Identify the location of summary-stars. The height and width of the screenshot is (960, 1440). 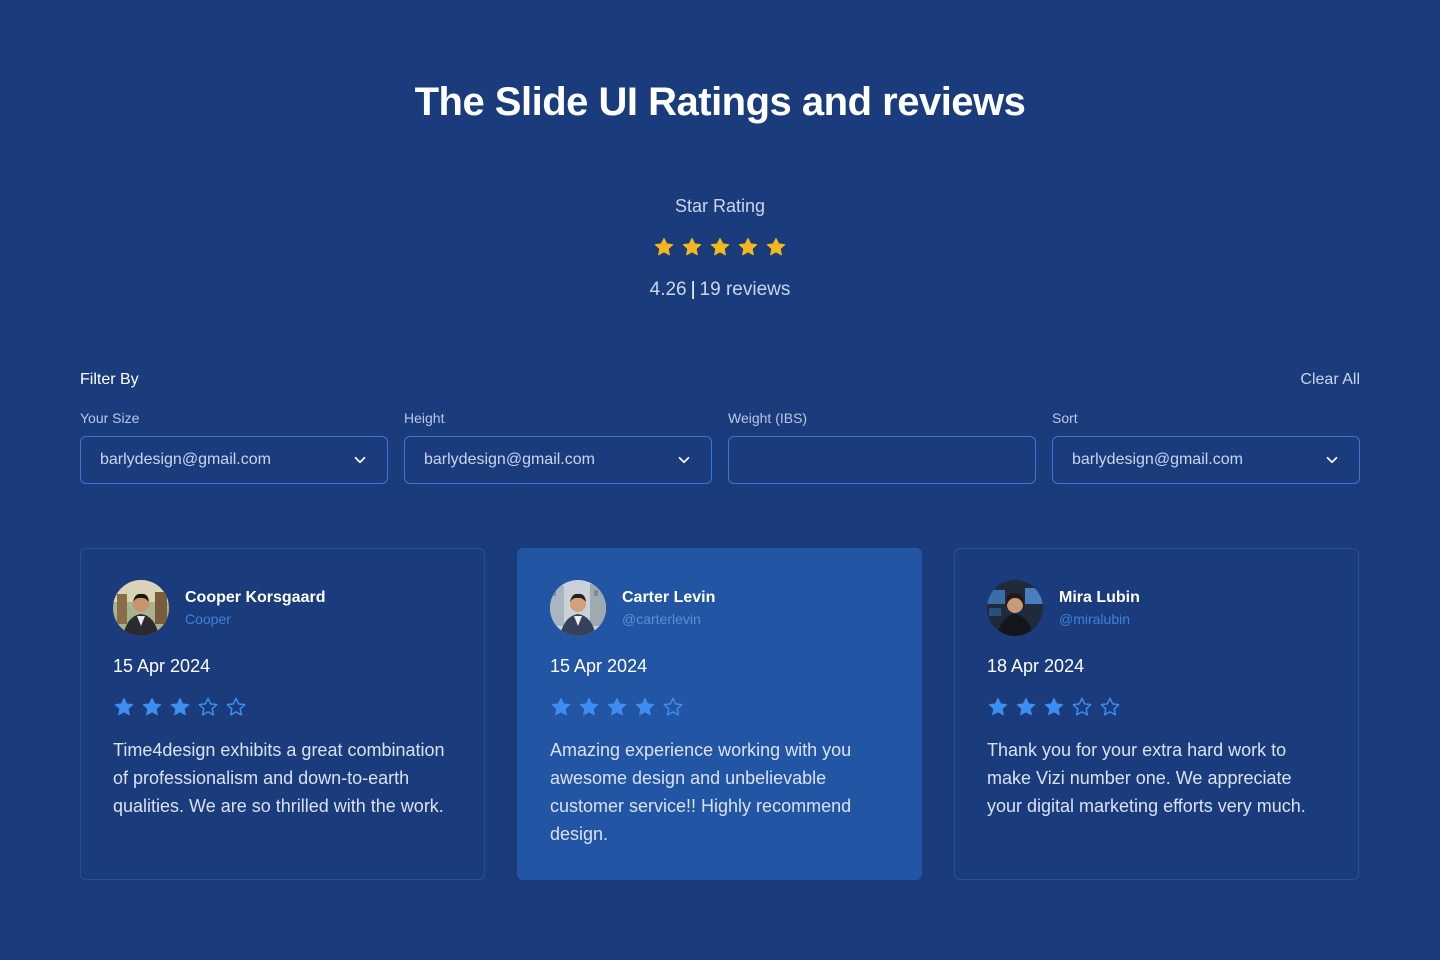
(720, 247).